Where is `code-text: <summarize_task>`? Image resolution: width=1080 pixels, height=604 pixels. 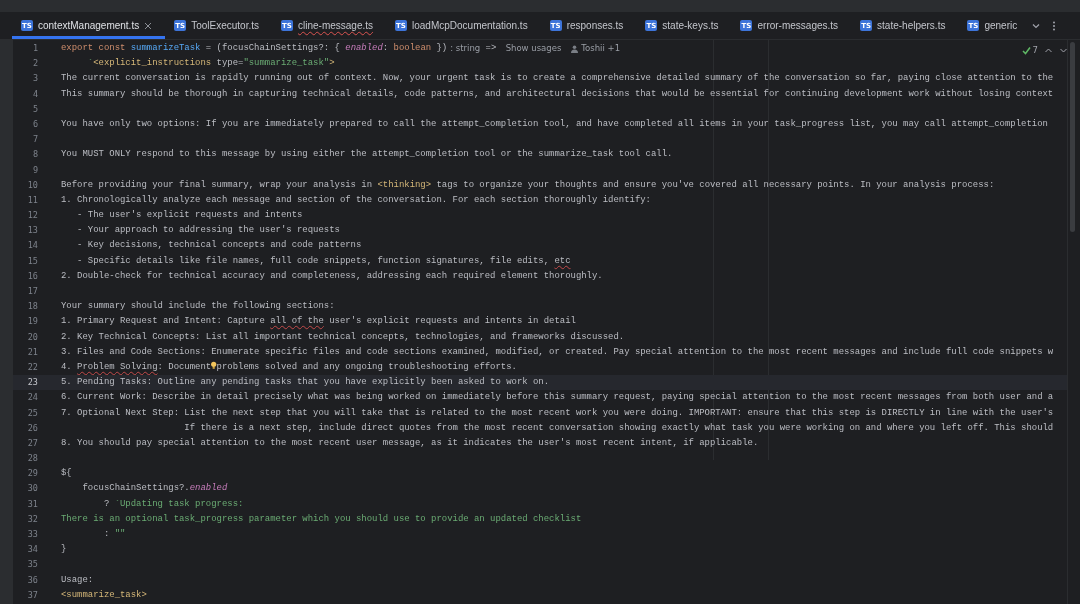
code-text: <summarize_task> is located at coordinates (104, 595).